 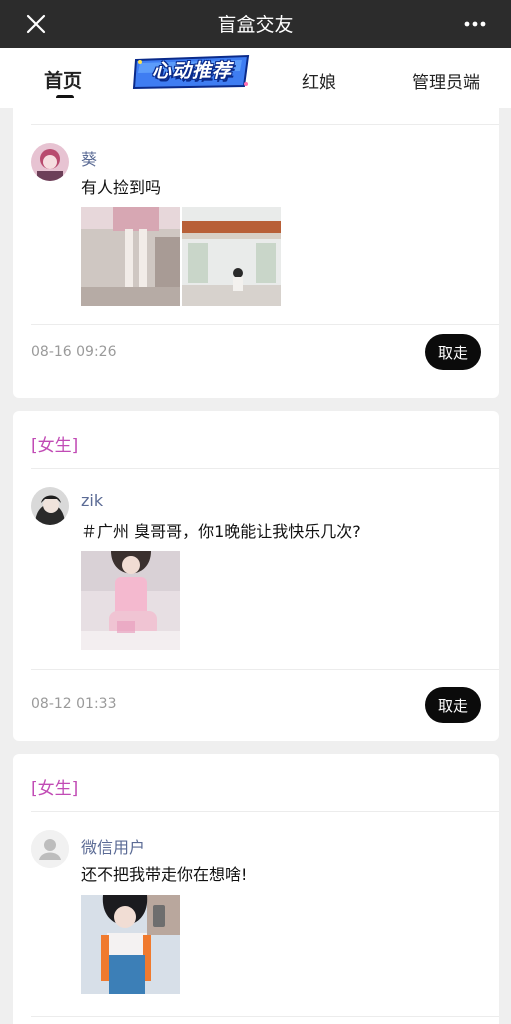 What do you see at coordinates (113, 846) in the screenshot?
I see `username: 微信用户` at bounding box center [113, 846].